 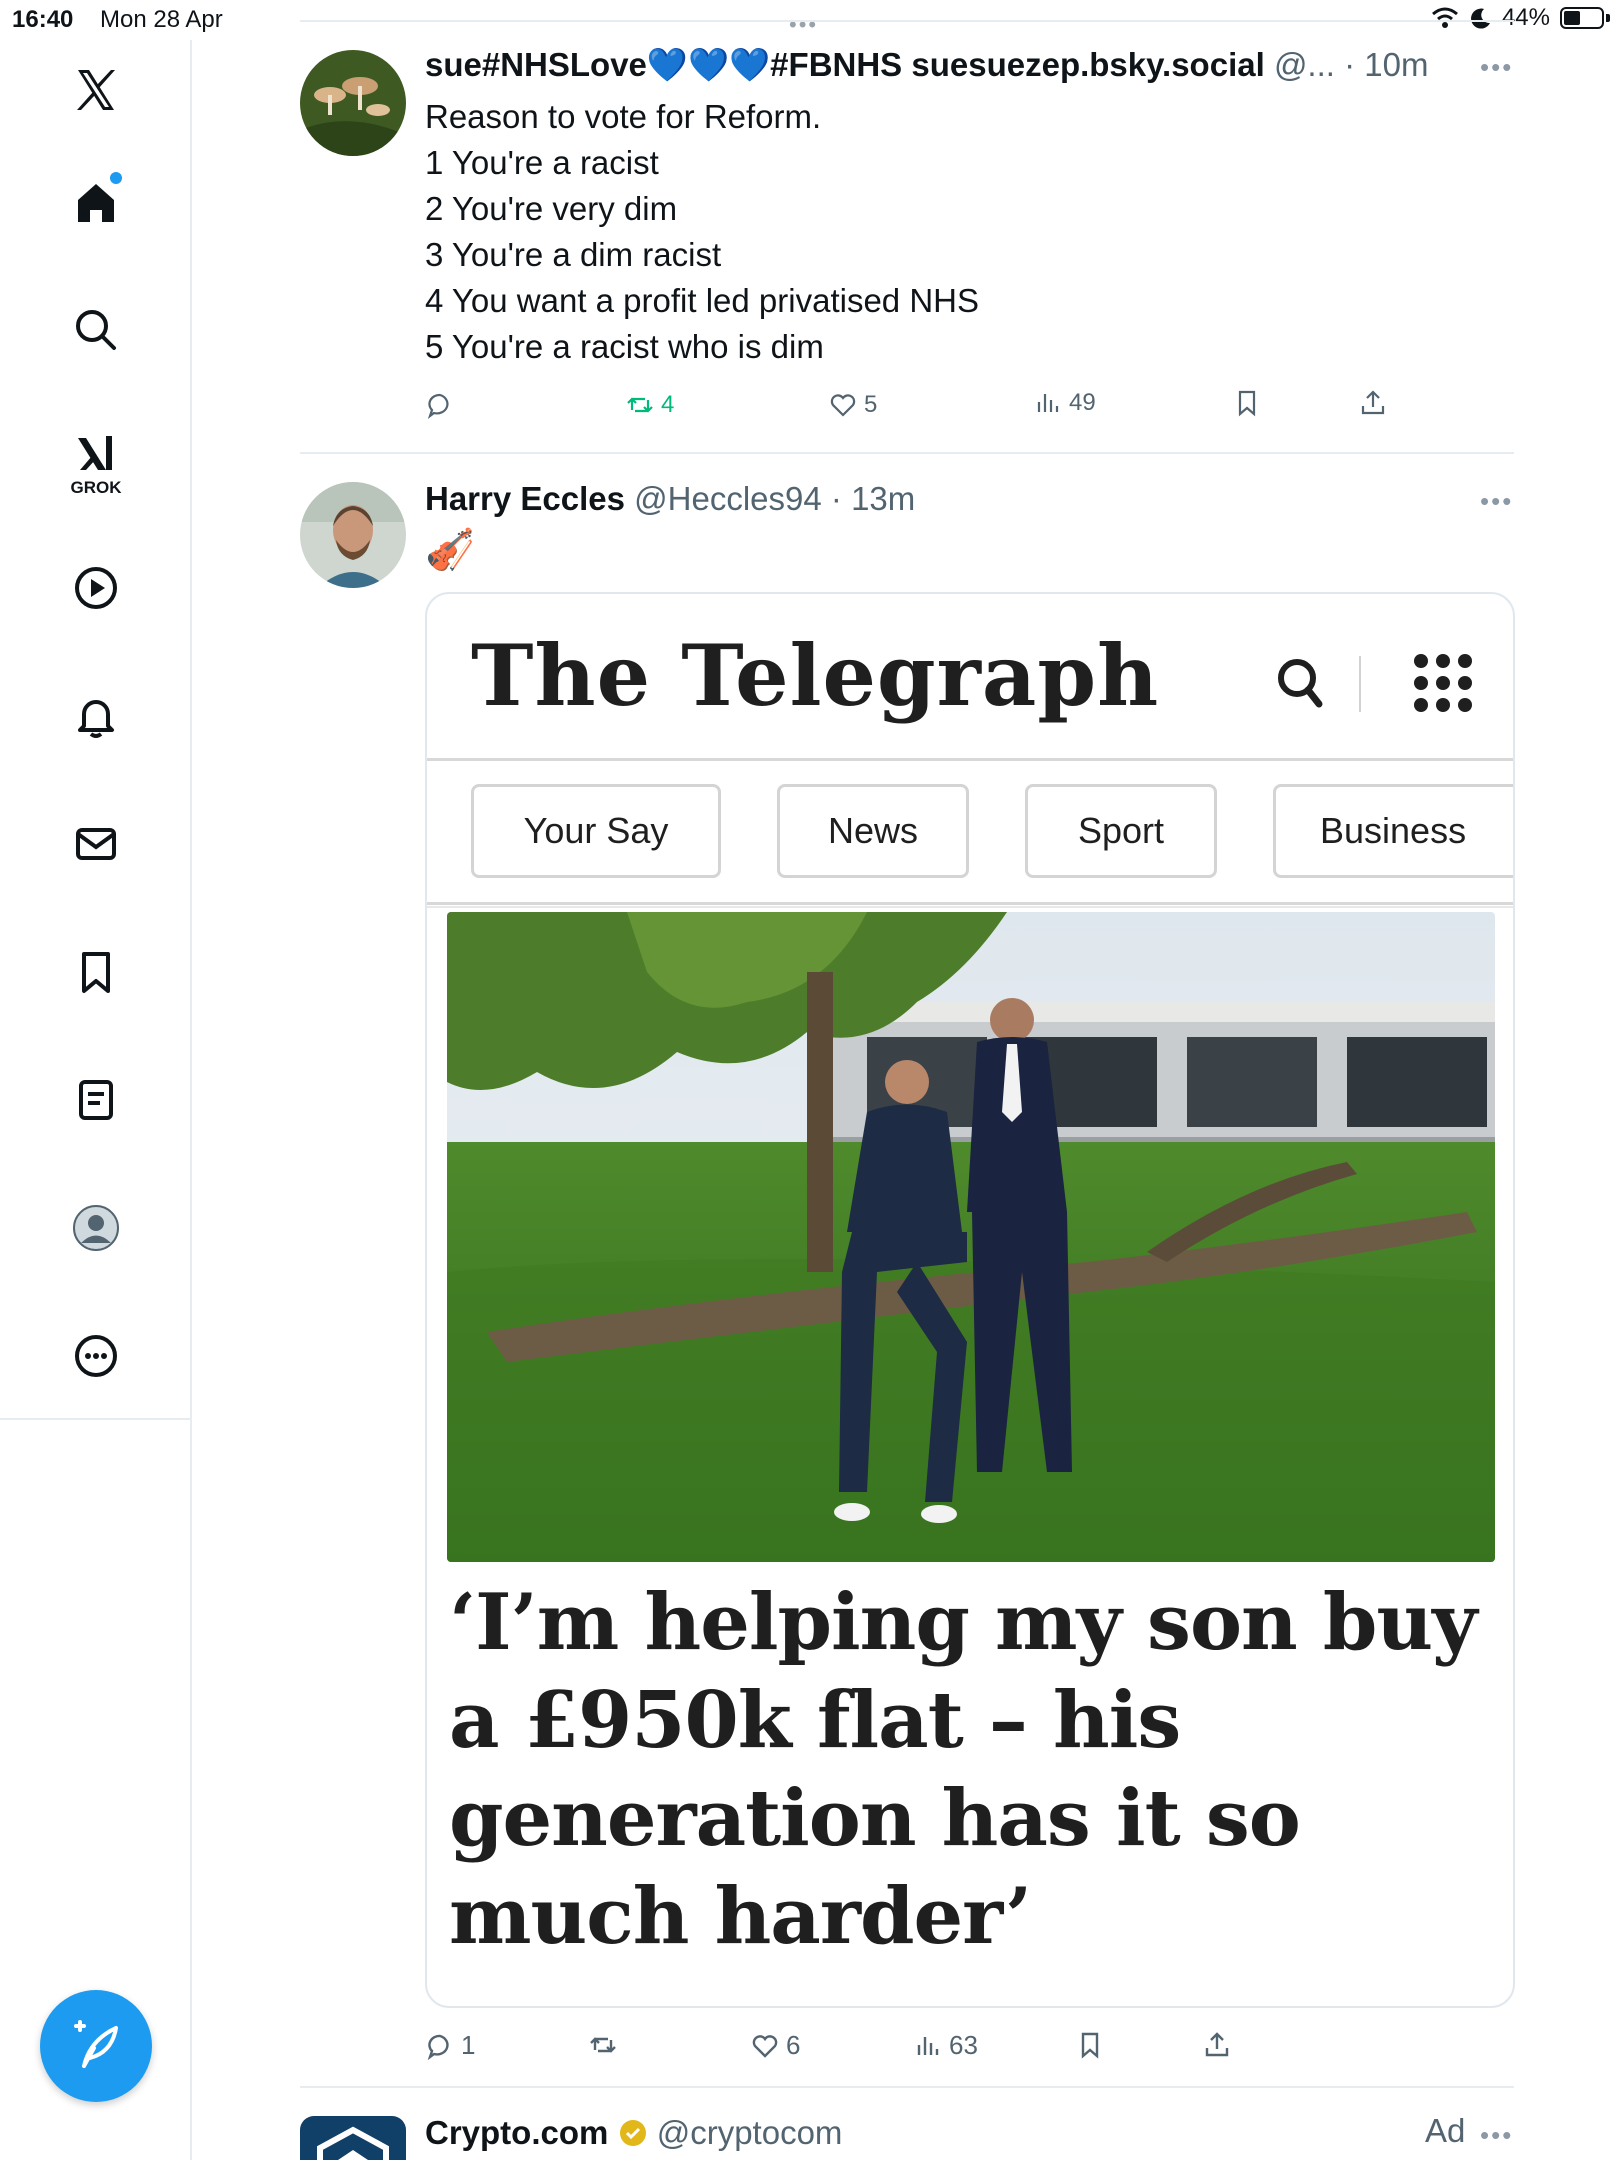 I want to click on battery-icon, so click(x=1582, y=18).